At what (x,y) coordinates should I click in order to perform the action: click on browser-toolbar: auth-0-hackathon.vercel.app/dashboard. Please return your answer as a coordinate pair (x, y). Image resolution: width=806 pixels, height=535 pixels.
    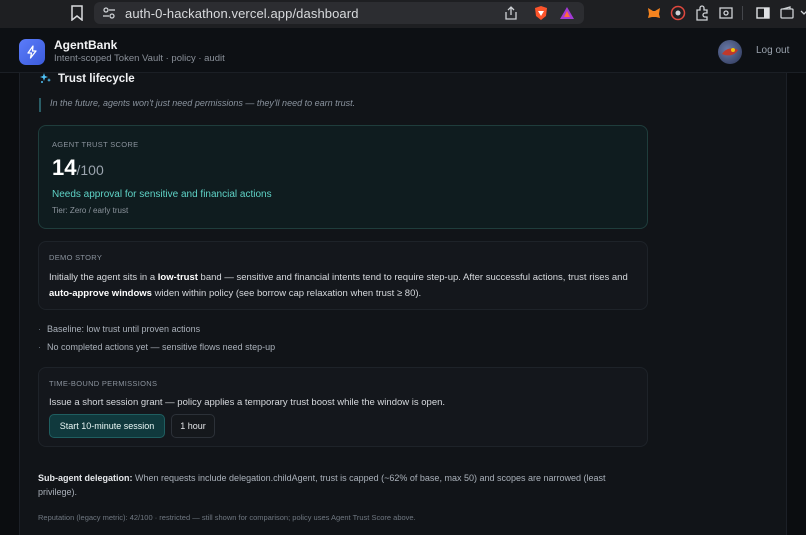
    Looking at the image, I should click on (403, 14).